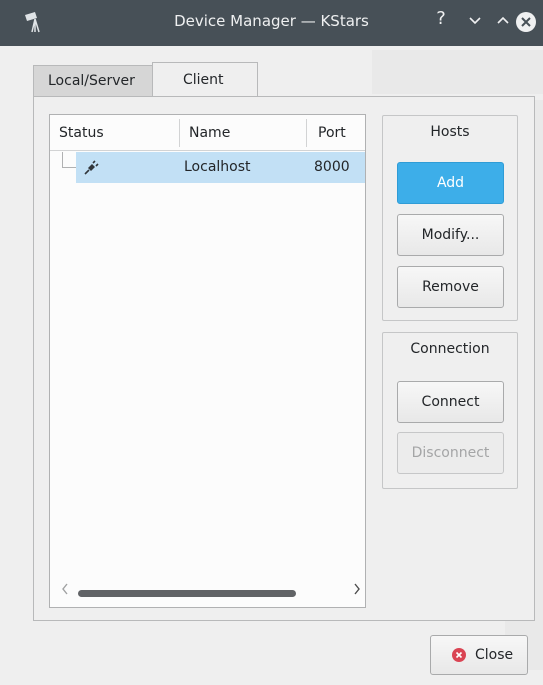 Image resolution: width=543 pixels, height=685 pixels. What do you see at coordinates (475, 21) in the screenshot?
I see `minimize-icon` at bounding box center [475, 21].